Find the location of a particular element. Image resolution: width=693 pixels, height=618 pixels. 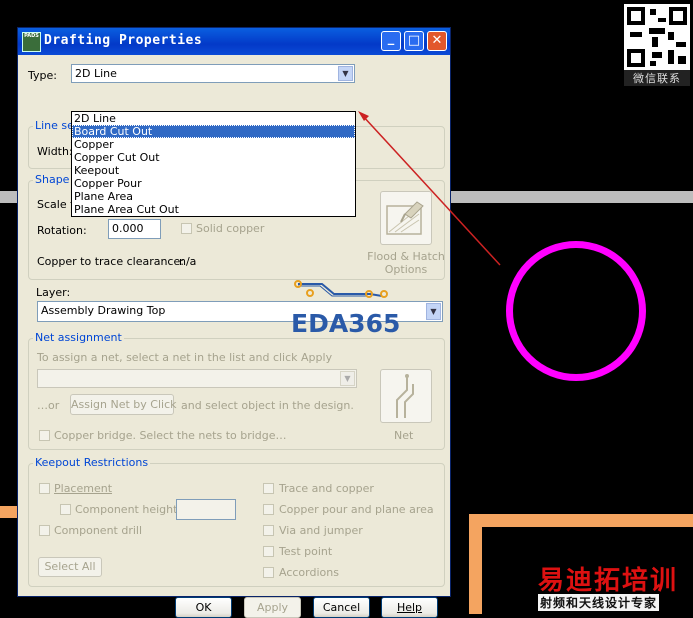

brand-watermark: 易迪拓培训 is located at coordinates (608, 581).